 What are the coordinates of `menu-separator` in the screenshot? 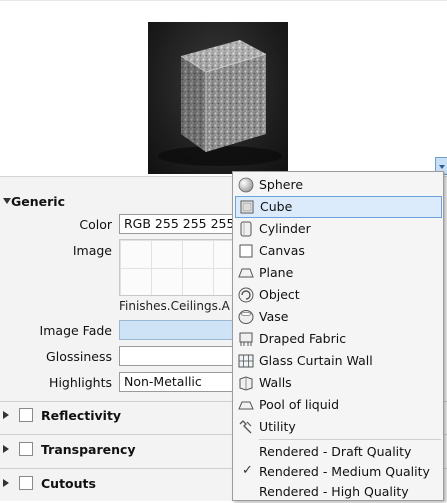 It's located at (350, 439).